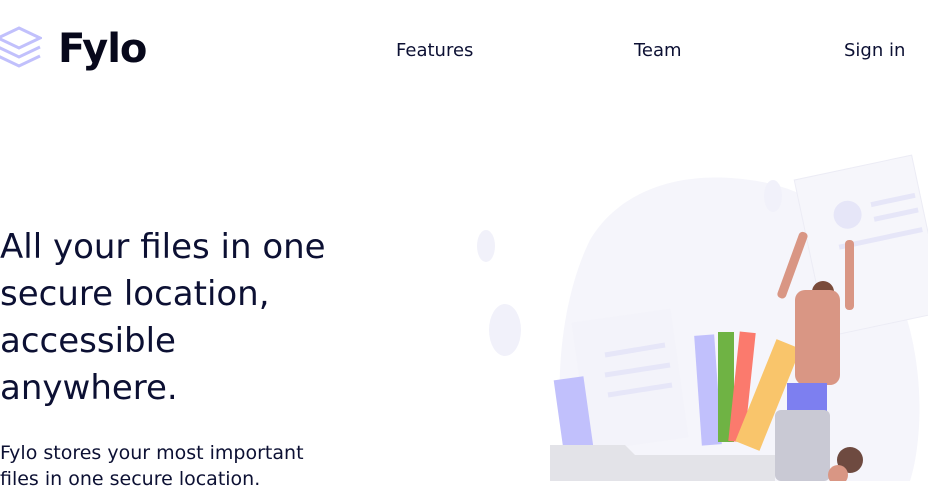 The width and height of the screenshot is (928, 492). Describe the element at coordinates (102, 49) in the screenshot. I see `brand-name: Fylo` at that location.